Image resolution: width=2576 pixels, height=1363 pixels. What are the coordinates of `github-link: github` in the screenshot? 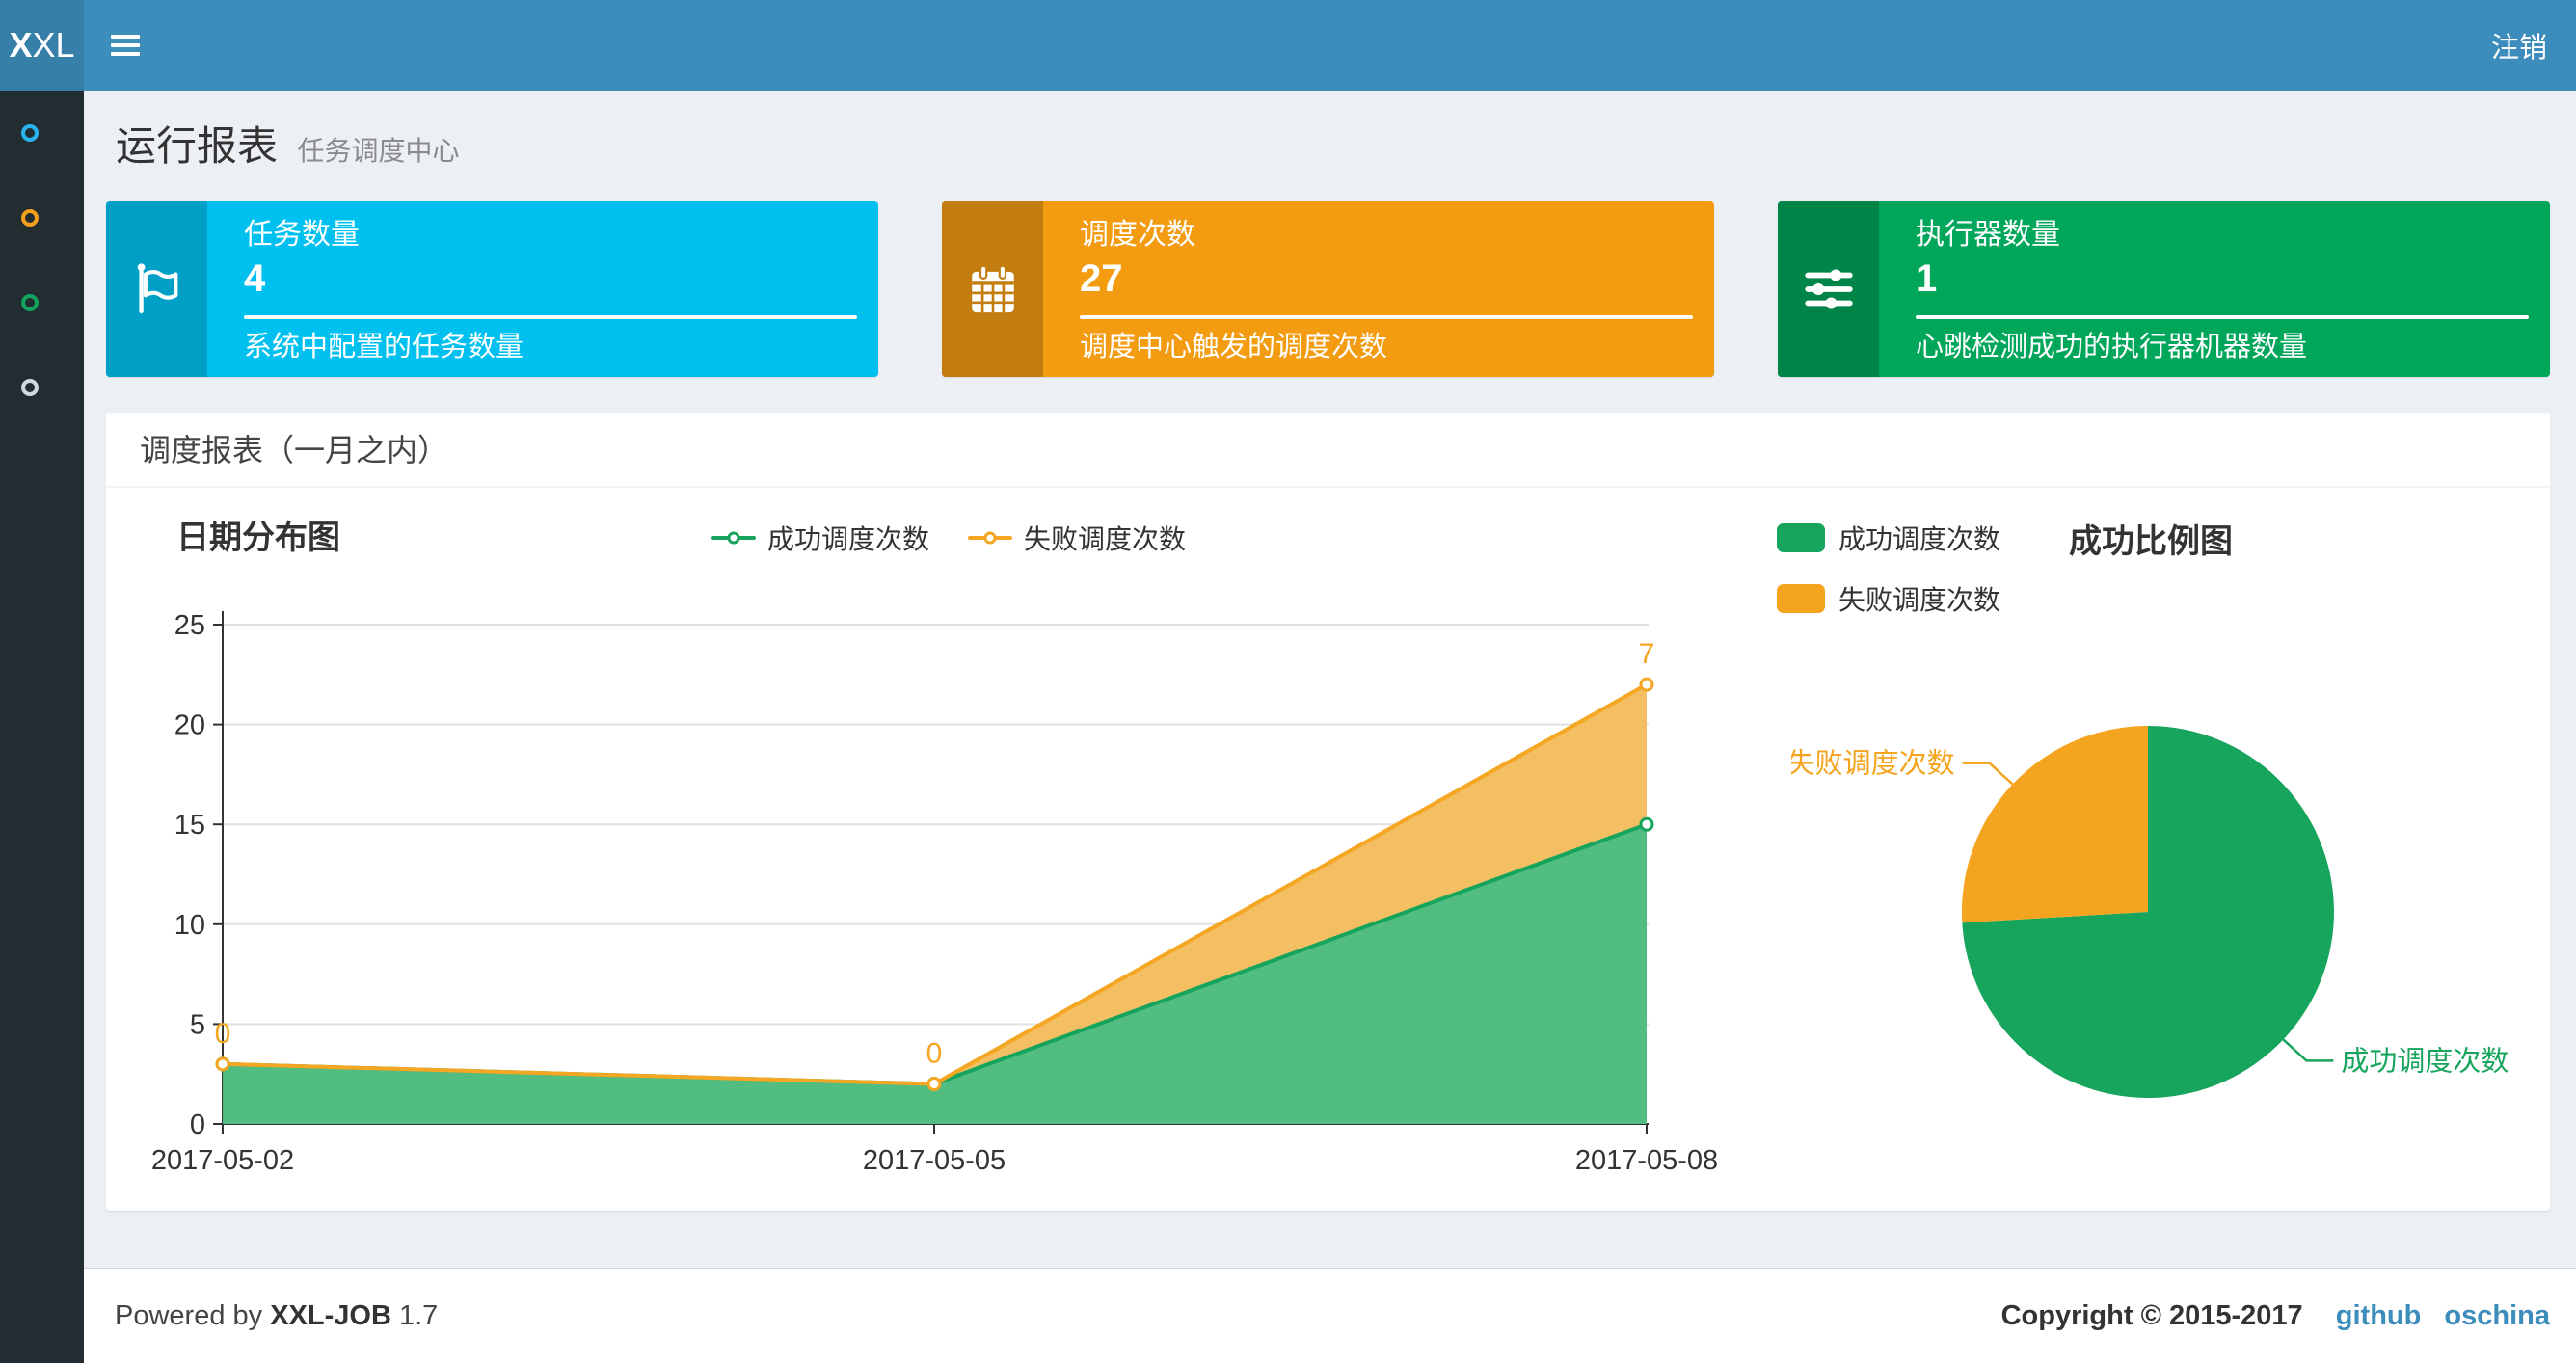 It's located at (2379, 1315).